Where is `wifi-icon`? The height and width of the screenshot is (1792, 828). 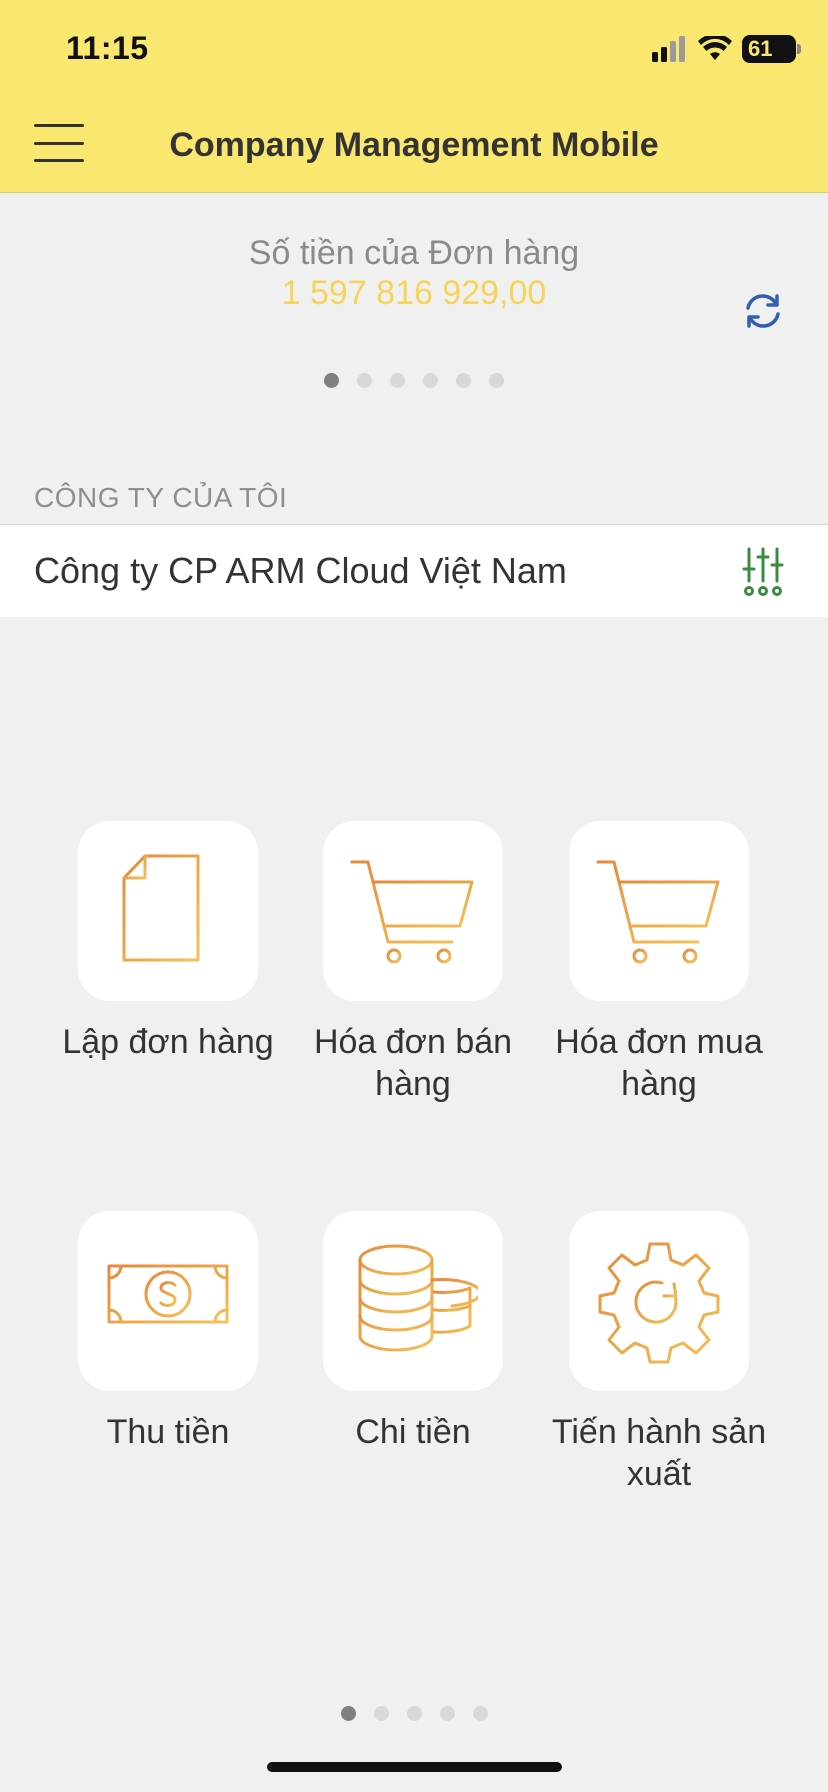 wifi-icon is located at coordinates (715, 48).